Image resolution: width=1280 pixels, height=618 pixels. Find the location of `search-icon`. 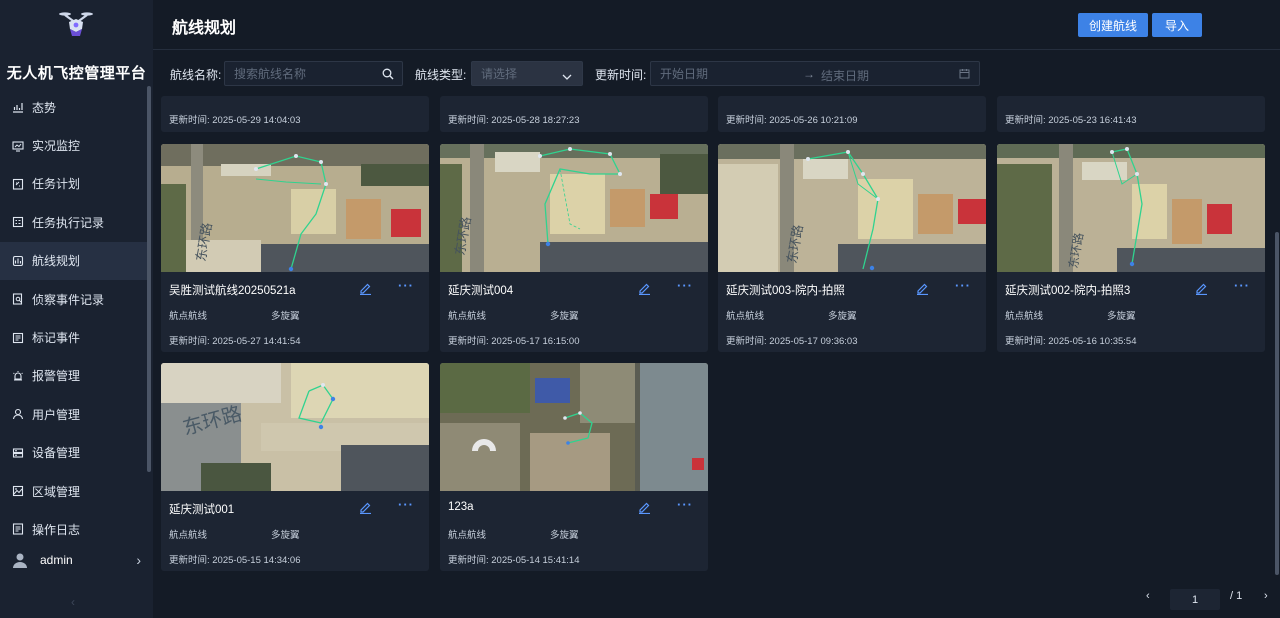

search-icon is located at coordinates (388, 74).